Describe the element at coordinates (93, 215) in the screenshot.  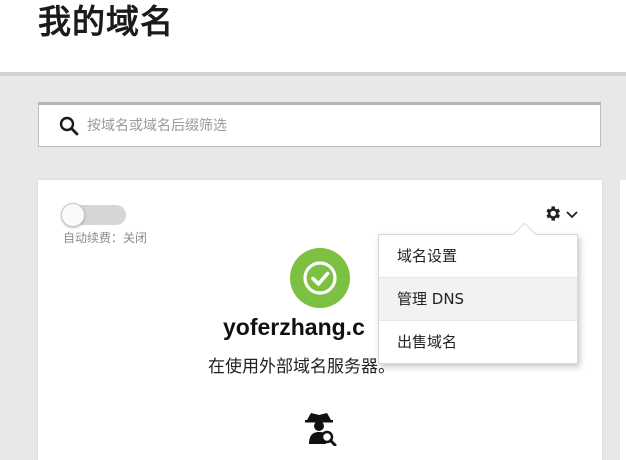
I see `auto-renew-toggle` at that location.